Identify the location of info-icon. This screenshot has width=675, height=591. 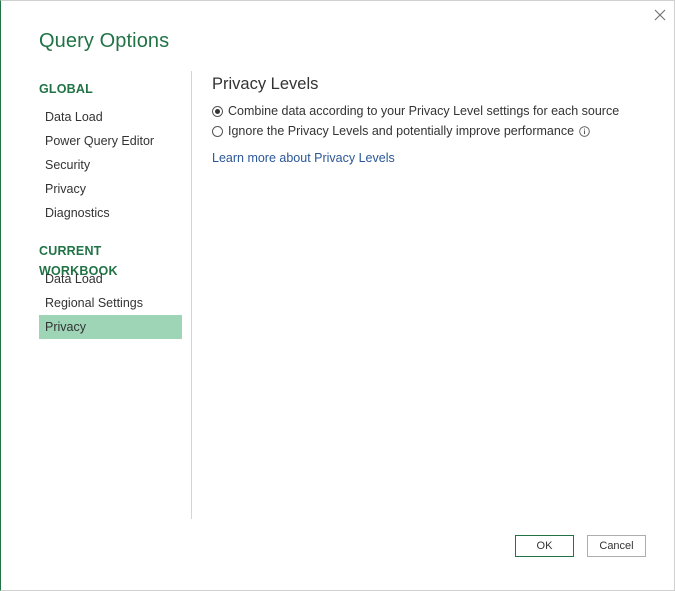
(584, 131).